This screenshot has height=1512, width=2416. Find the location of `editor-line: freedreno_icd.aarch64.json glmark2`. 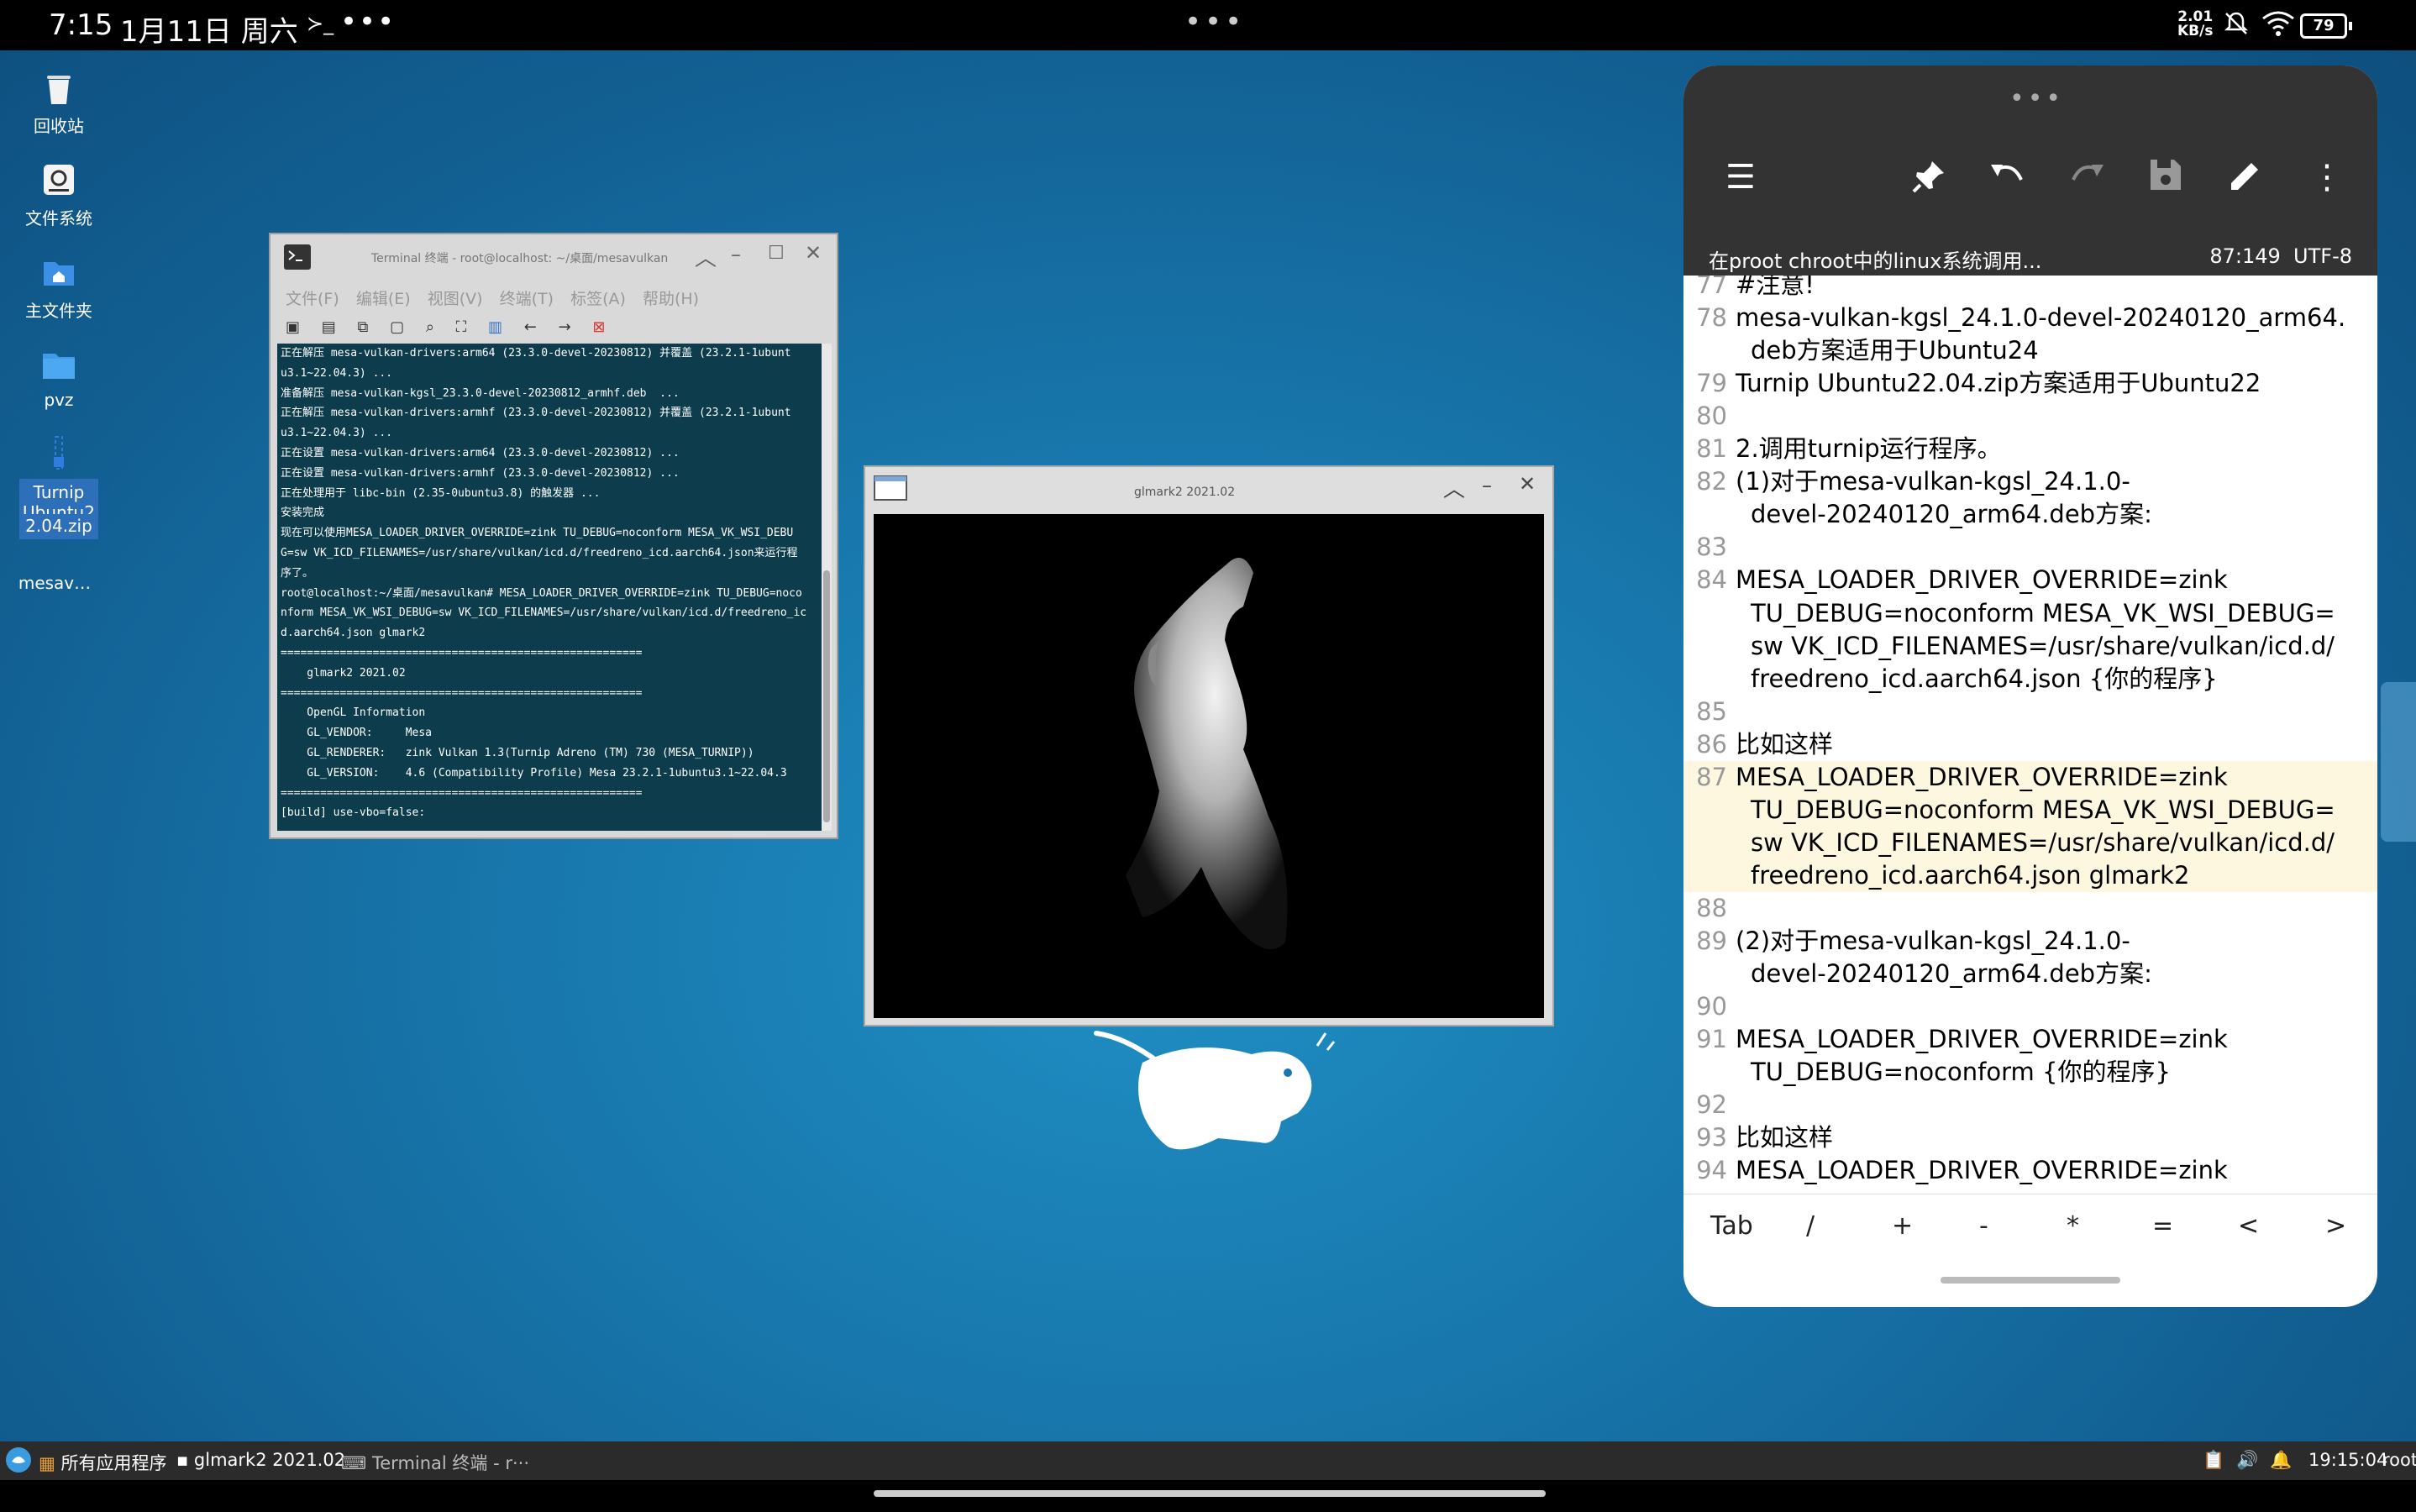

editor-line: freedreno_icd.aarch64.json glmark2 is located at coordinates (2030, 875).